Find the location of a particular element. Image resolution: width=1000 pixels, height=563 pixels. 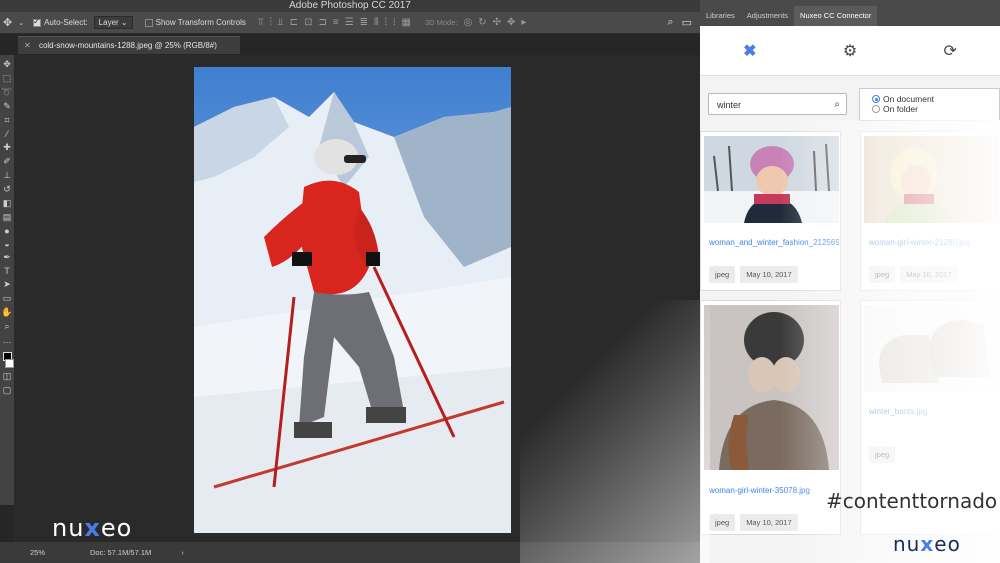

panel-header: ✖ ⚙ ⟳ is located at coordinates (850, 51).